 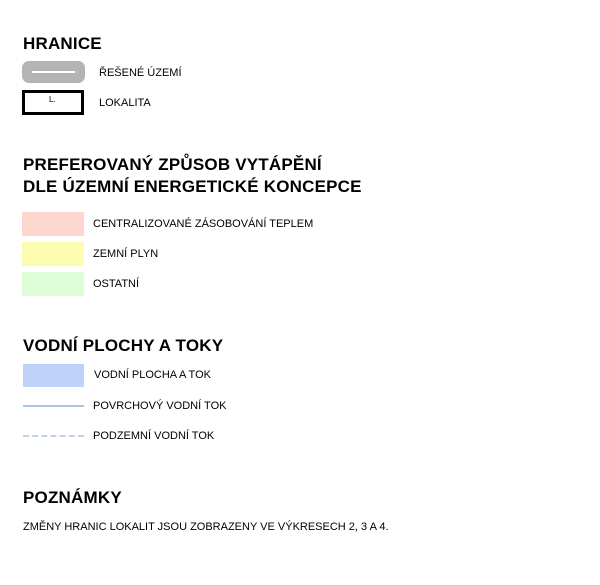 What do you see at coordinates (172, 164) in the screenshot?
I see `heating-heading-line1: PREFEROVANÝ ZPŮSOB VYTÁPĚNÍ` at bounding box center [172, 164].